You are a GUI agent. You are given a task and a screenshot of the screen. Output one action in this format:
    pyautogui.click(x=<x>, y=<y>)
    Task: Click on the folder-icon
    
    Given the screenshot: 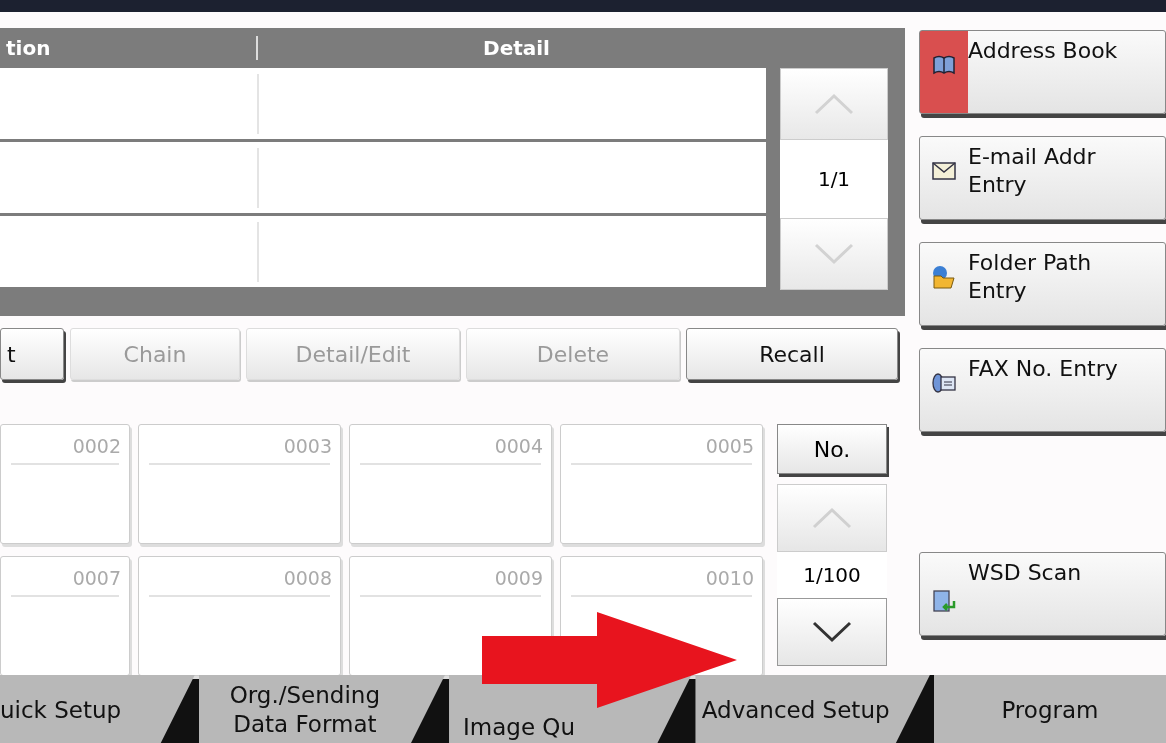 What is the action you would take?
    pyautogui.click(x=944, y=277)
    